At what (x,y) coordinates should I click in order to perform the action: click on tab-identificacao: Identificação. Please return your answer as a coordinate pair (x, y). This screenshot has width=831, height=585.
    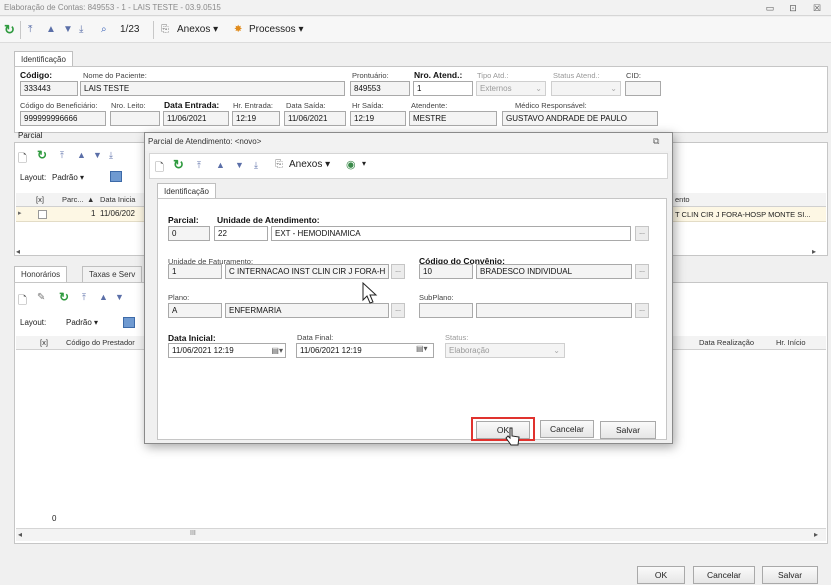
    Looking at the image, I should click on (43, 59).